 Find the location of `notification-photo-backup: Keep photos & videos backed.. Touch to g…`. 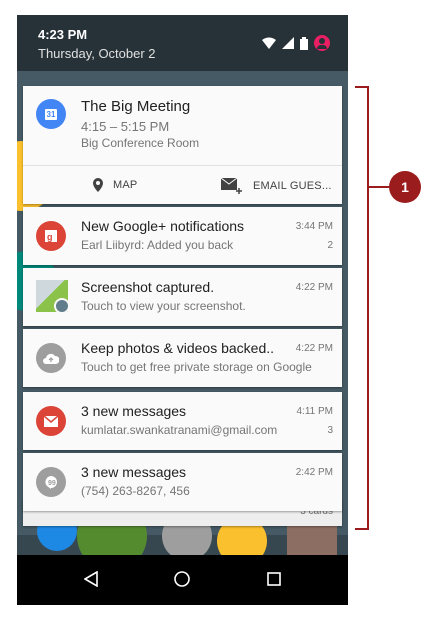

notification-photo-backup: Keep photos & videos backed.. Touch to g… is located at coordinates (182, 358).